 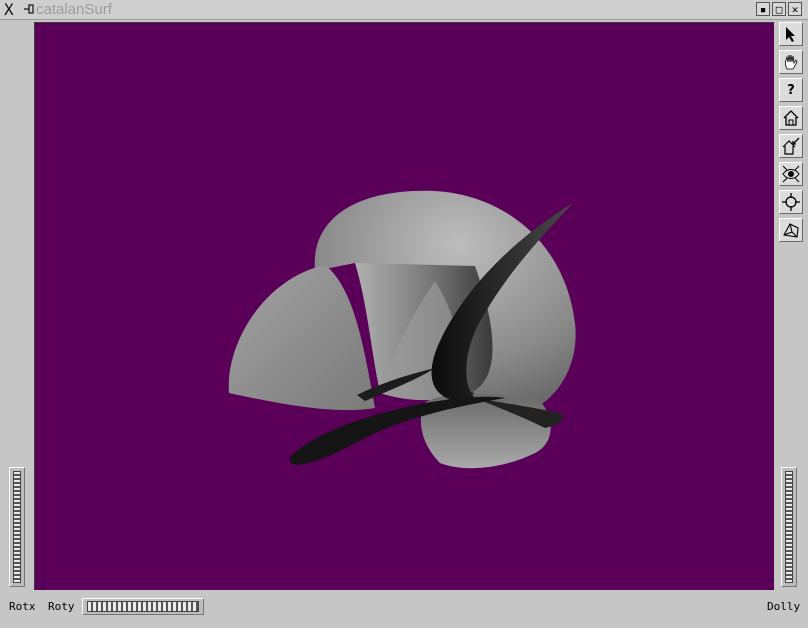 I want to click on seek-button, so click(x=791, y=202).